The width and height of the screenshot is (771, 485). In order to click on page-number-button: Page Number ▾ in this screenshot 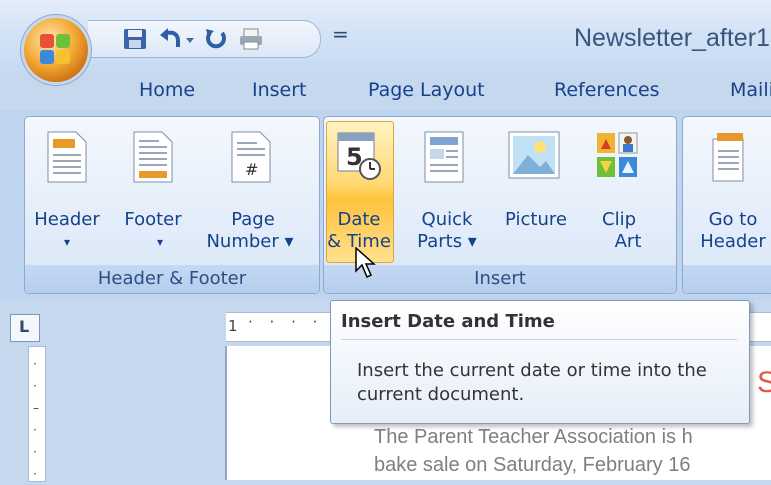, I will do `click(250, 231)`.